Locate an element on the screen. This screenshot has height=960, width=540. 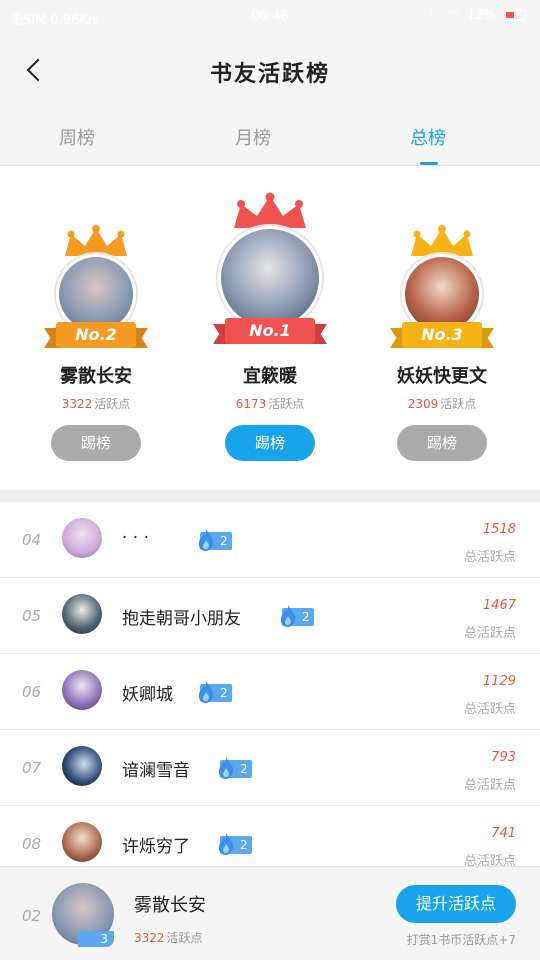
tab-total: 总榜 is located at coordinates (428, 137).